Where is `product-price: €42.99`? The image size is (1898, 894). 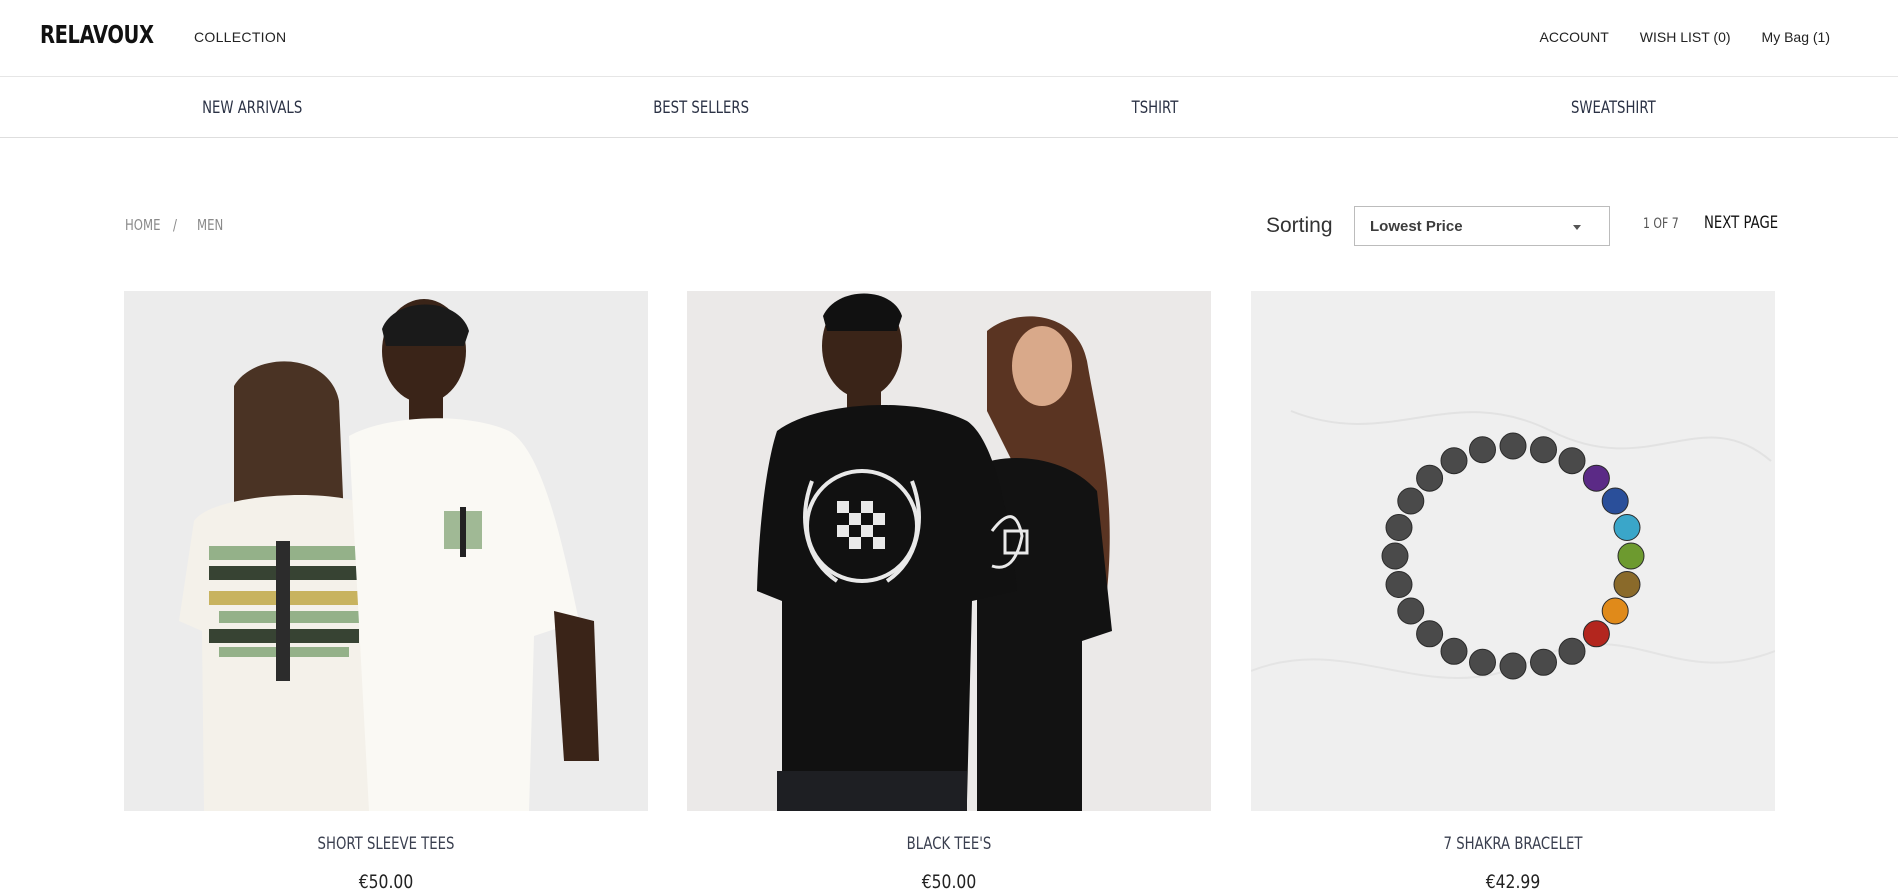
product-price: €42.99 is located at coordinates (1513, 882).